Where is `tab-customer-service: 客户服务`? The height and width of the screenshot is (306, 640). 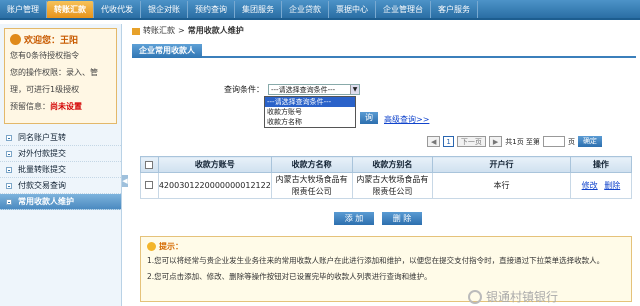 tab-customer-service: 客户服务 is located at coordinates (454, 9).